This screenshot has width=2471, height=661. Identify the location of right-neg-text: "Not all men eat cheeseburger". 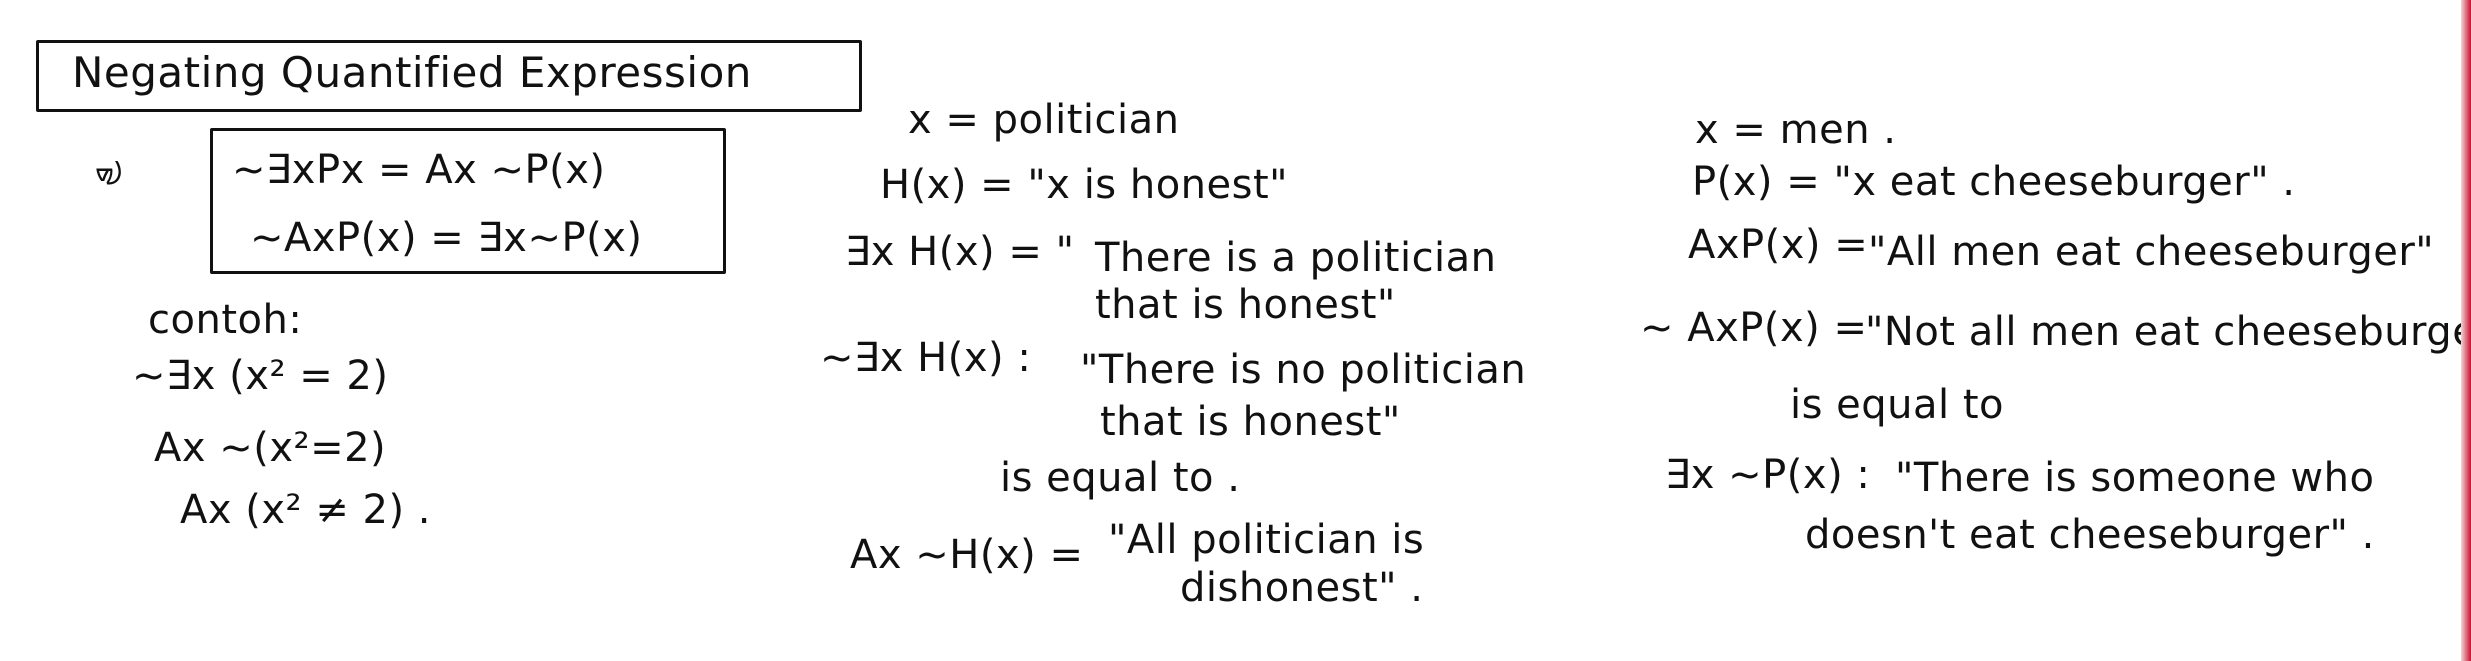
(2168, 332).